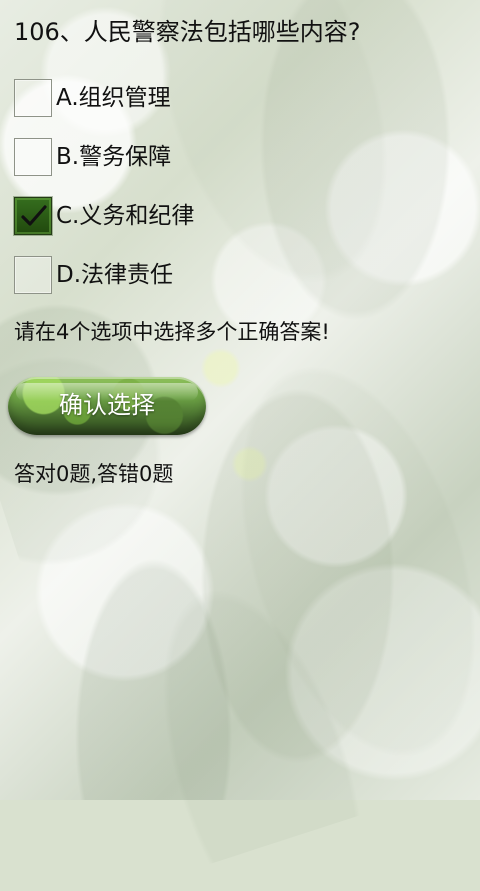 This screenshot has height=891, width=480. What do you see at coordinates (115, 275) in the screenshot?
I see `option-d-label: D.法律责任` at bounding box center [115, 275].